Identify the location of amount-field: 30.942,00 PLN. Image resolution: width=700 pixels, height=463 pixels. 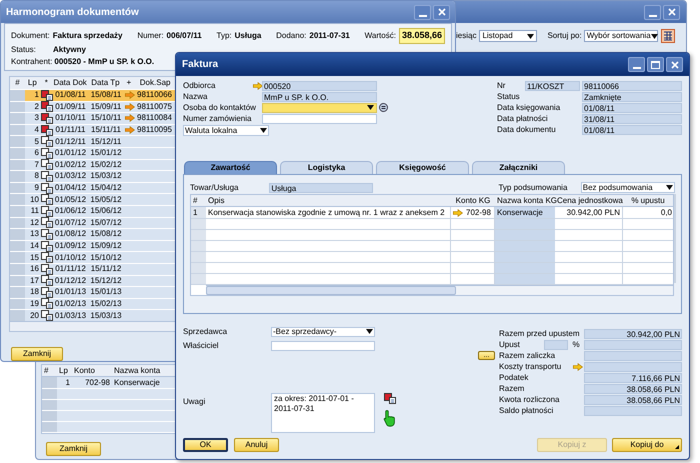
(633, 333).